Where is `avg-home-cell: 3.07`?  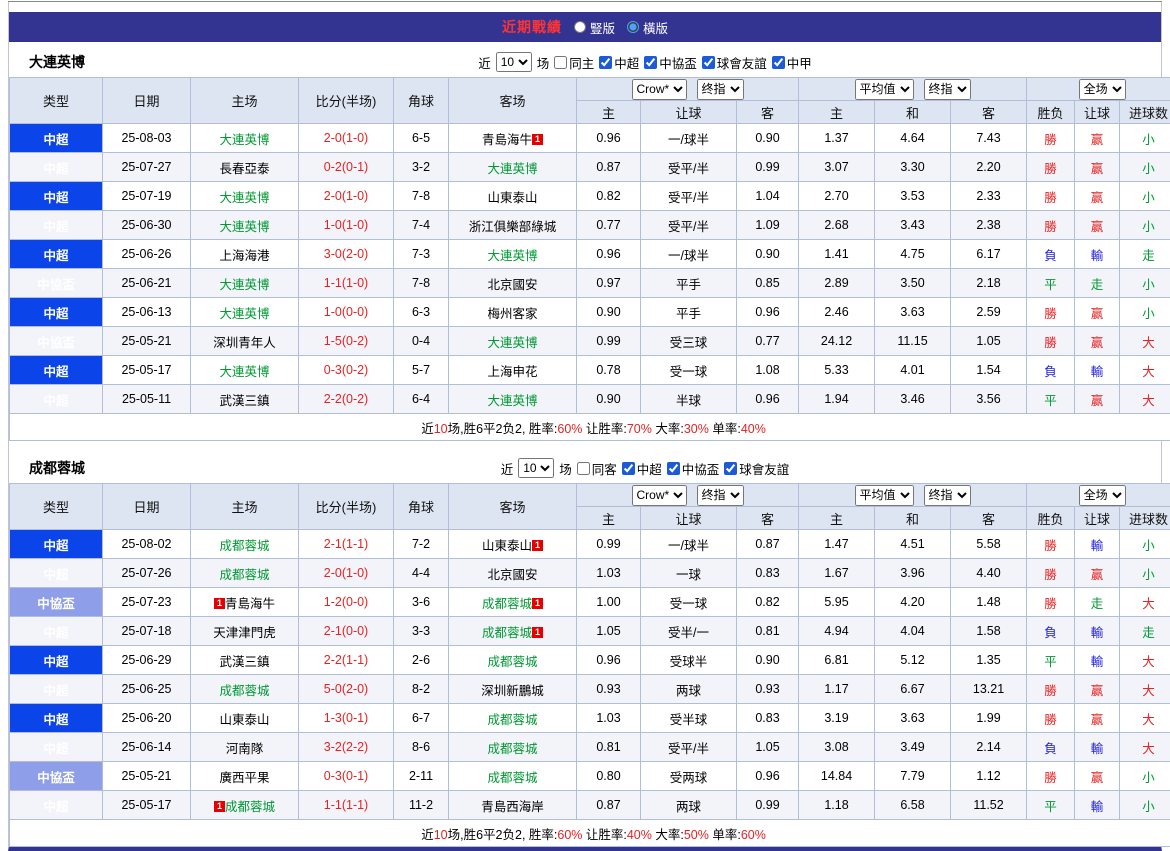
avg-home-cell: 3.07 is located at coordinates (837, 167).